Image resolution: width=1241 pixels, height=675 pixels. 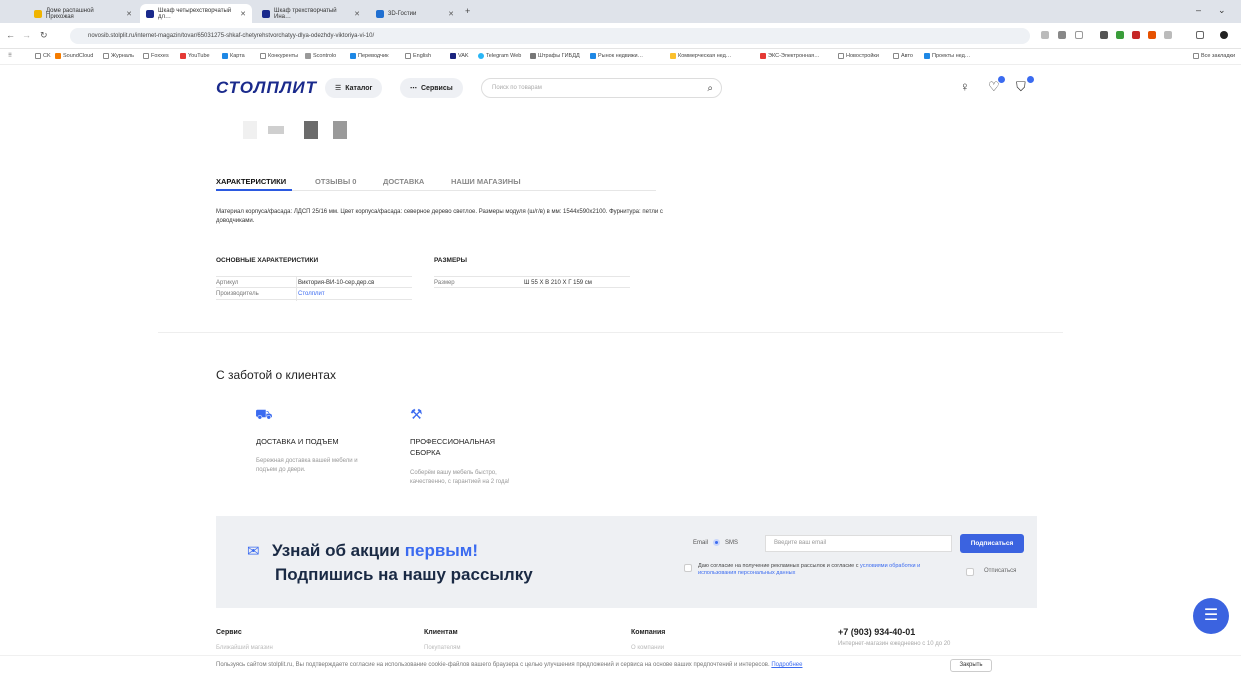 What do you see at coordinates (437, 88) in the screenshot?
I see `services-label: Сервисы` at bounding box center [437, 88].